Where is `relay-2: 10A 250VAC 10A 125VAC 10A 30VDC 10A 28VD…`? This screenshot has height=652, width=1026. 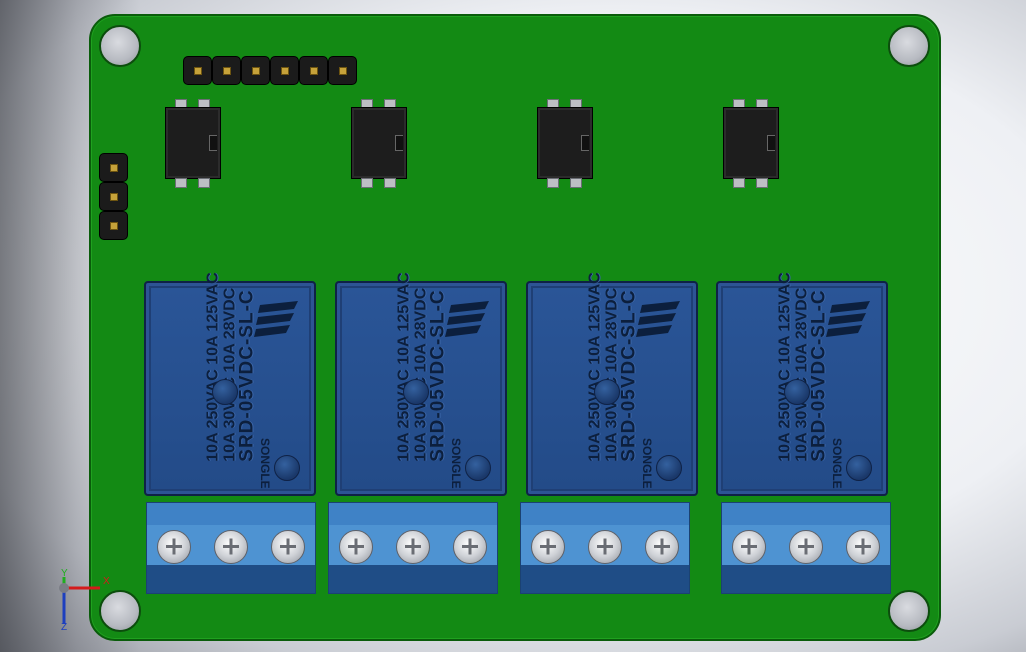
relay-2: 10A 250VAC 10A 125VAC 10A 30VDC 10A 28VD… is located at coordinates (421, 384).